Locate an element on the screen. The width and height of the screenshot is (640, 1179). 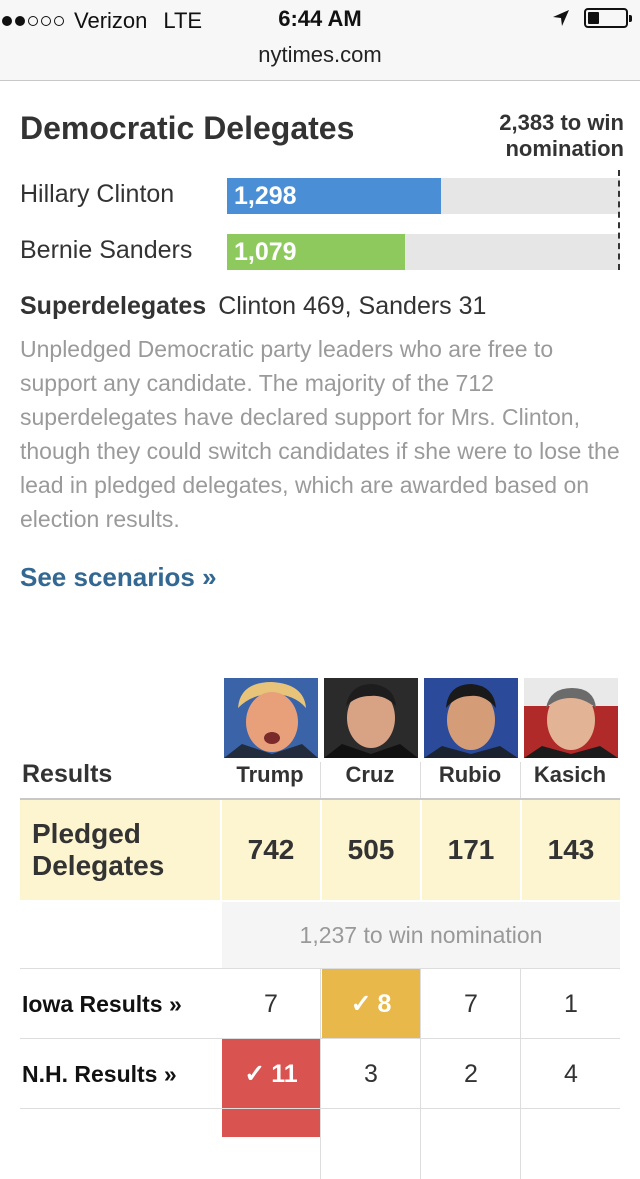
democratic-delegates-title: Democratic Delegates is located at coordinates (187, 128).